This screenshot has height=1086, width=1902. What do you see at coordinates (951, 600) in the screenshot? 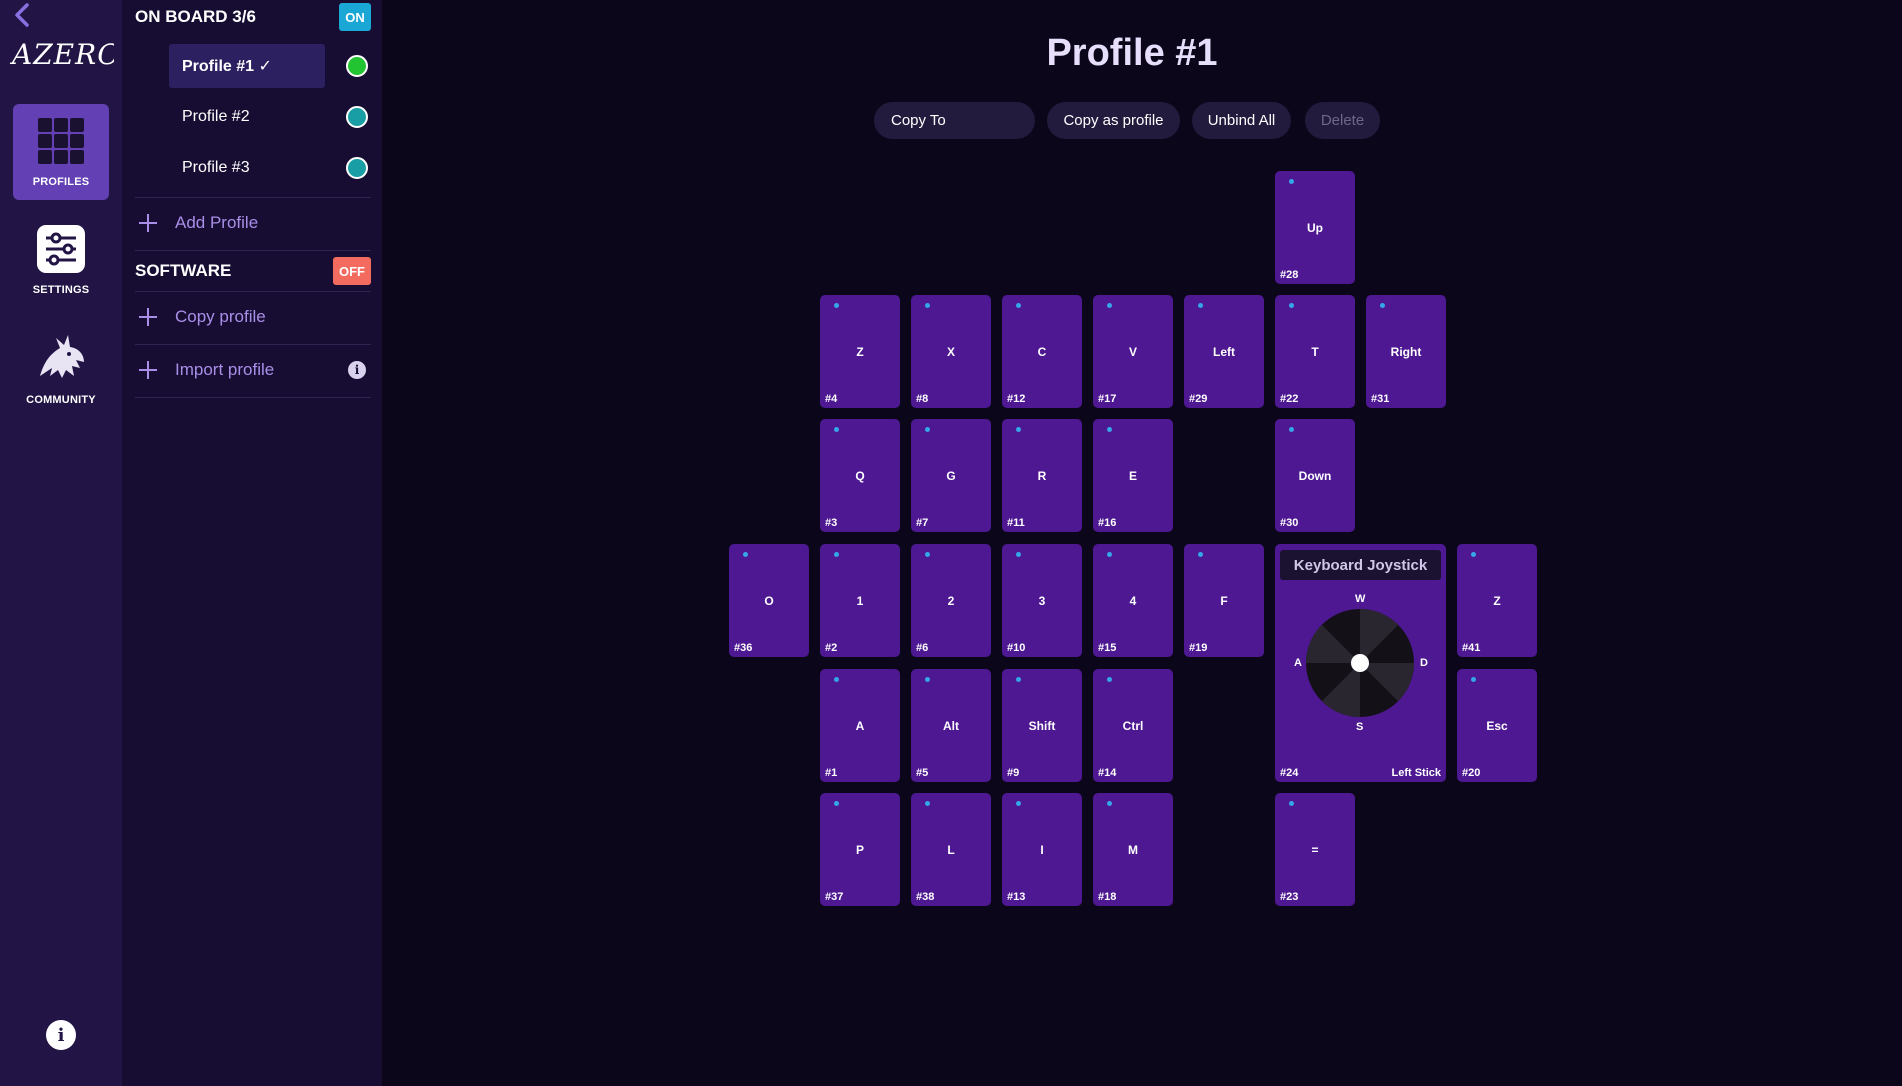
I see `key-button: 2 #6` at bounding box center [951, 600].